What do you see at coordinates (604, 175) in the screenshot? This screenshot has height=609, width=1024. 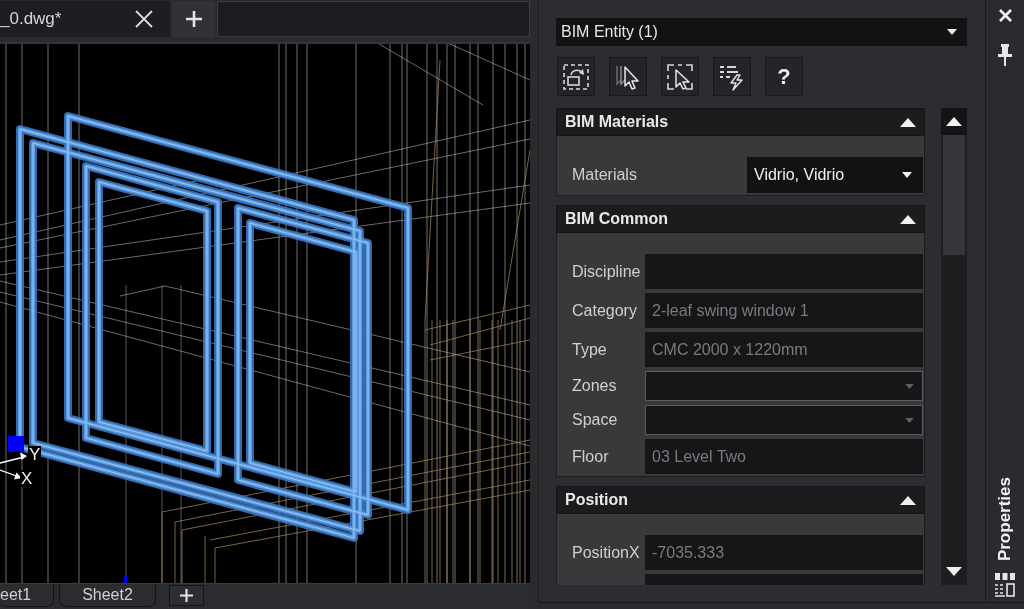 I see `property-label: Materials` at bounding box center [604, 175].